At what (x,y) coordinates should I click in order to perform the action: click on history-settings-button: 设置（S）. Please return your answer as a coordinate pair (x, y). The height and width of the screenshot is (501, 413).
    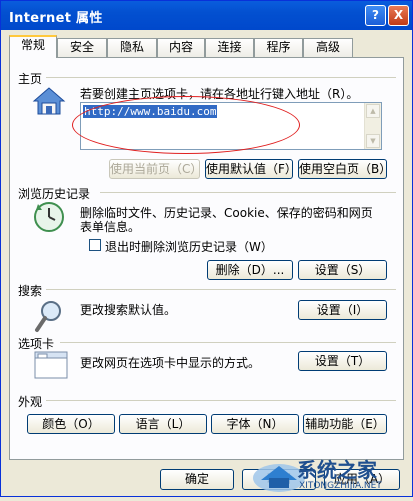
    Looking at the image, I should click on (342, 270).